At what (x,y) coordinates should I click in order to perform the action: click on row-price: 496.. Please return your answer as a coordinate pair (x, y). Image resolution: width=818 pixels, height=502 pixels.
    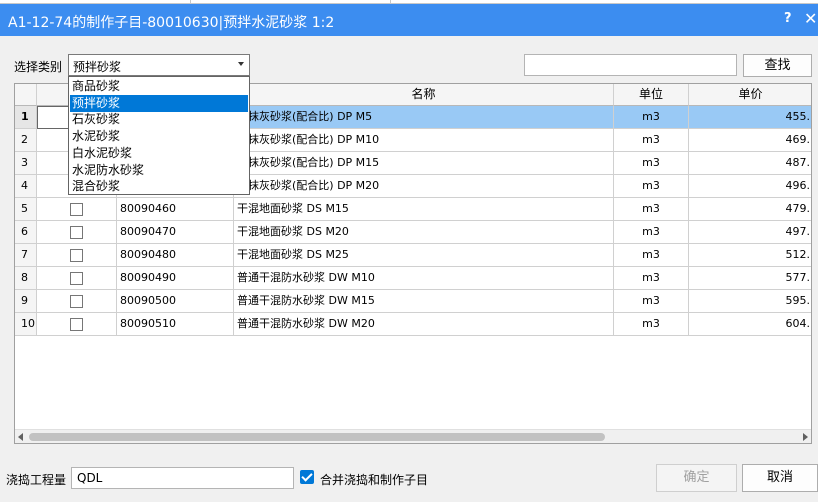
    Looking at the image, I should click on (750, 186).